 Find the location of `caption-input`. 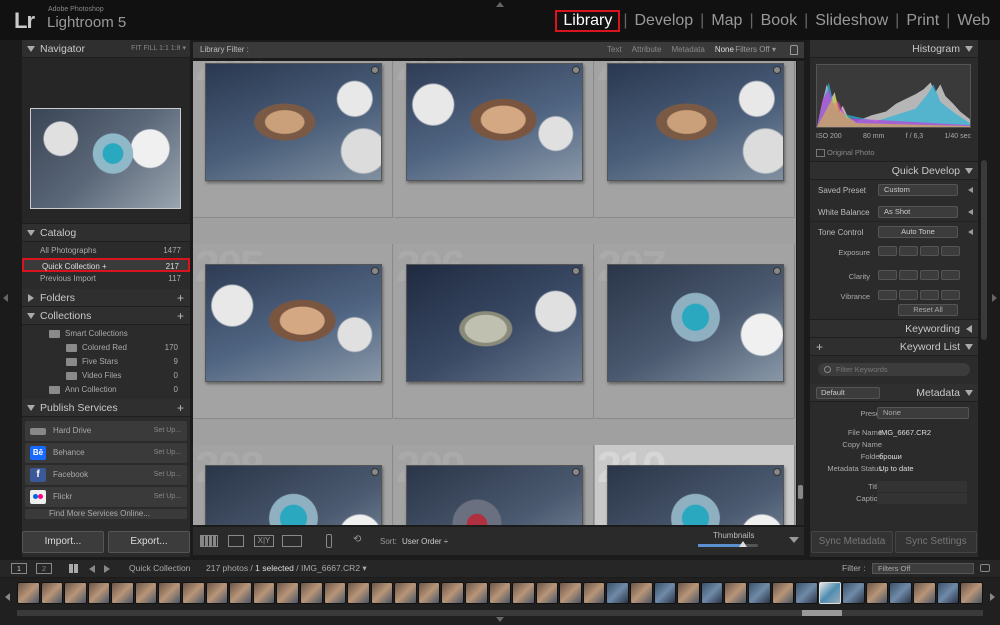

caption-input is located at coordinates (922, 498).